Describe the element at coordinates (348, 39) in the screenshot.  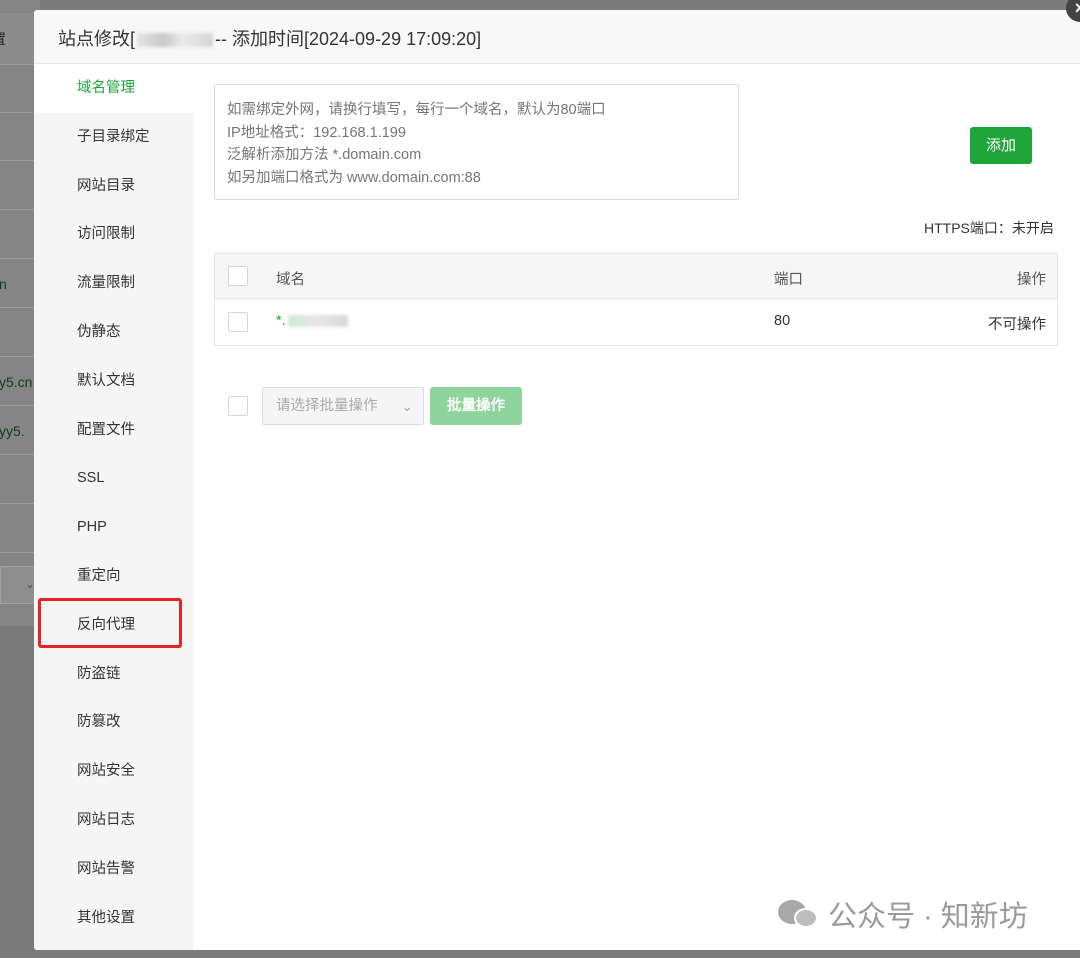
I see `dialog-title-suffix: -- 添加时间[2024-09-29 17:09:20]` at that location.